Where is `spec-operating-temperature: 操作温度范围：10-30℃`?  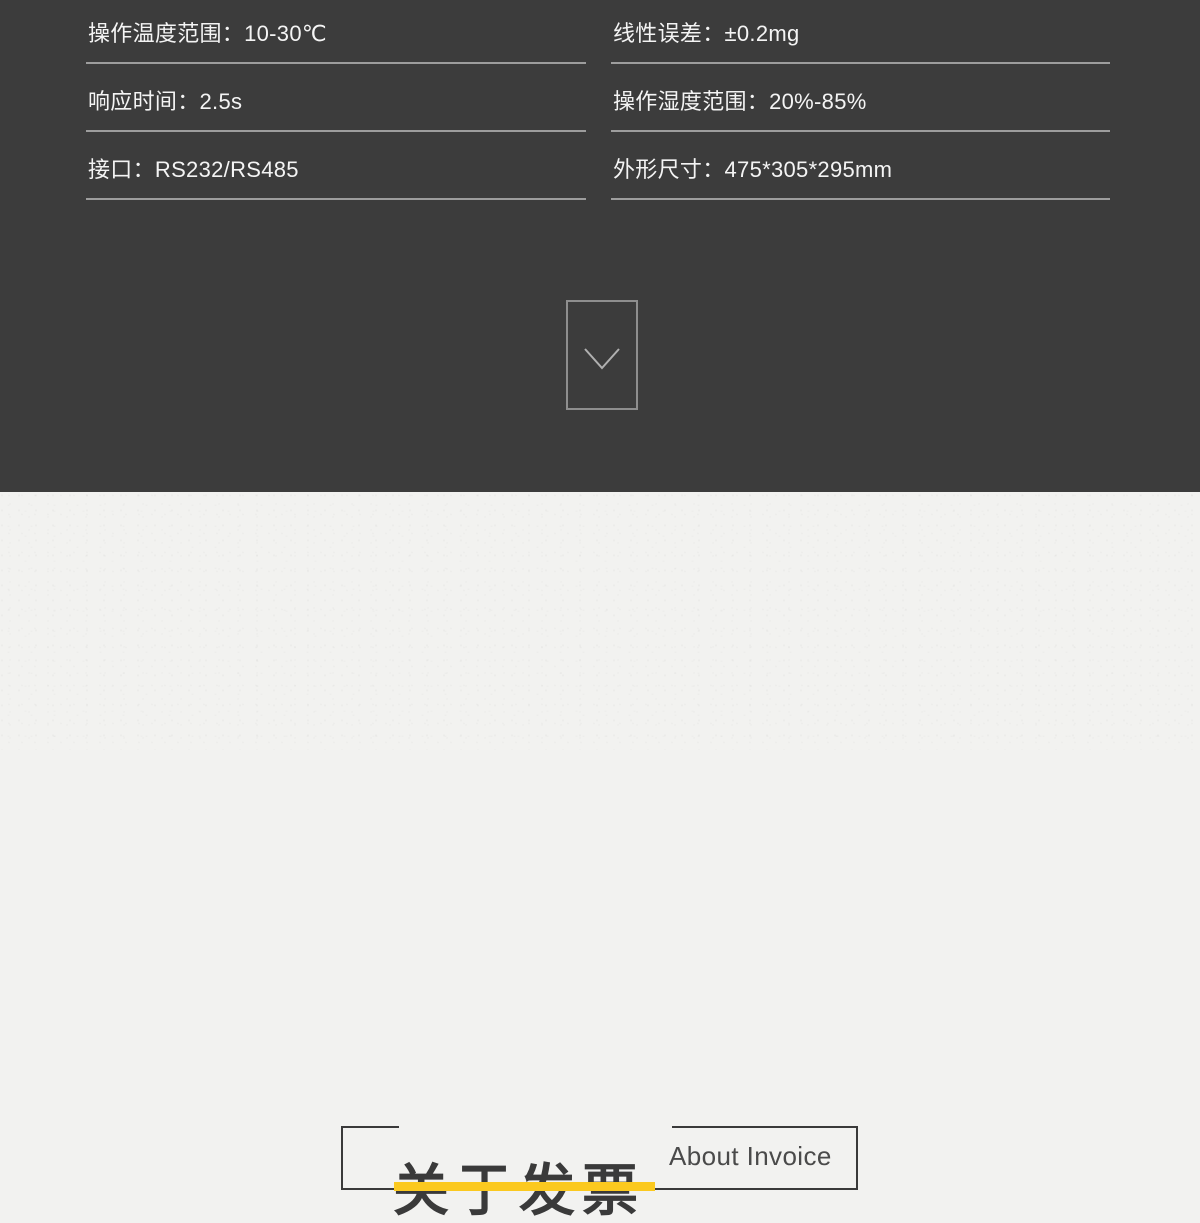 spec-operating-temperature: 操作温度范围：10-30℃ is located at coordinates (207, 33).